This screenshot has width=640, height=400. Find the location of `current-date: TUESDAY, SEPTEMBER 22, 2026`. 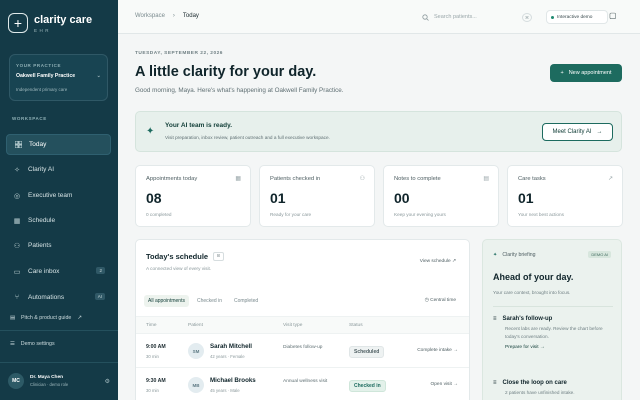

current-date: TUESDAY, SEPTEMBER 22, 2026 is located at coordinates (179, 53).